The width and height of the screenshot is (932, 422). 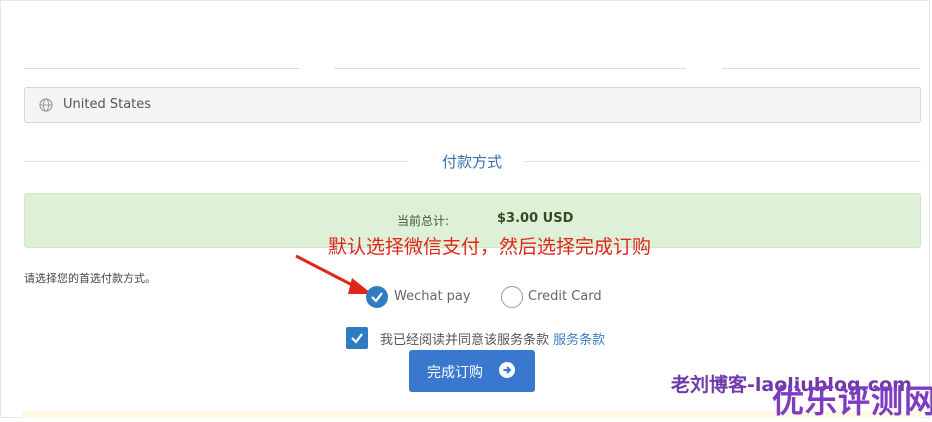 I want to click on complete-order-button: 完成订购, so click(x=472, y=371).